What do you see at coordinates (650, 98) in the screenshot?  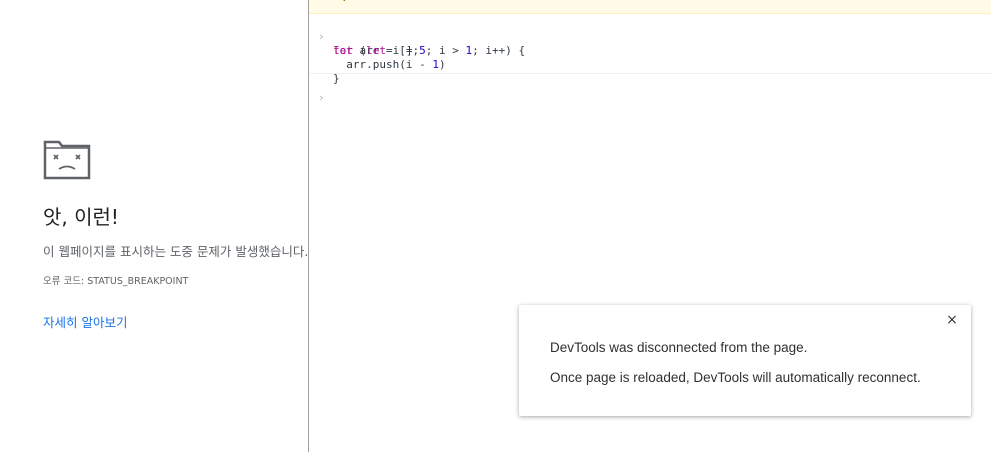 I see `console-input-line: ›` at bounding box center [650, 98].